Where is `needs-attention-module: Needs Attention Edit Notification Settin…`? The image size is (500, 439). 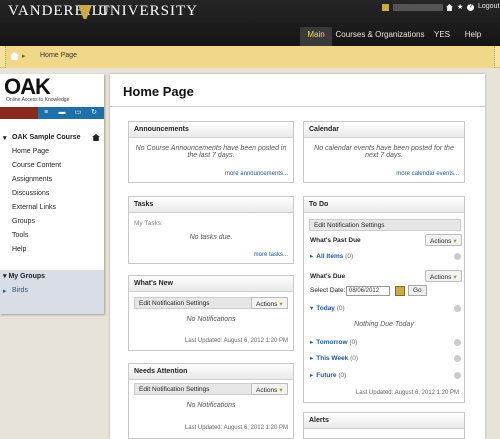
needs-attention-module: Needs Attention Edit Notification Settin… is located at coordinates (211, 401).